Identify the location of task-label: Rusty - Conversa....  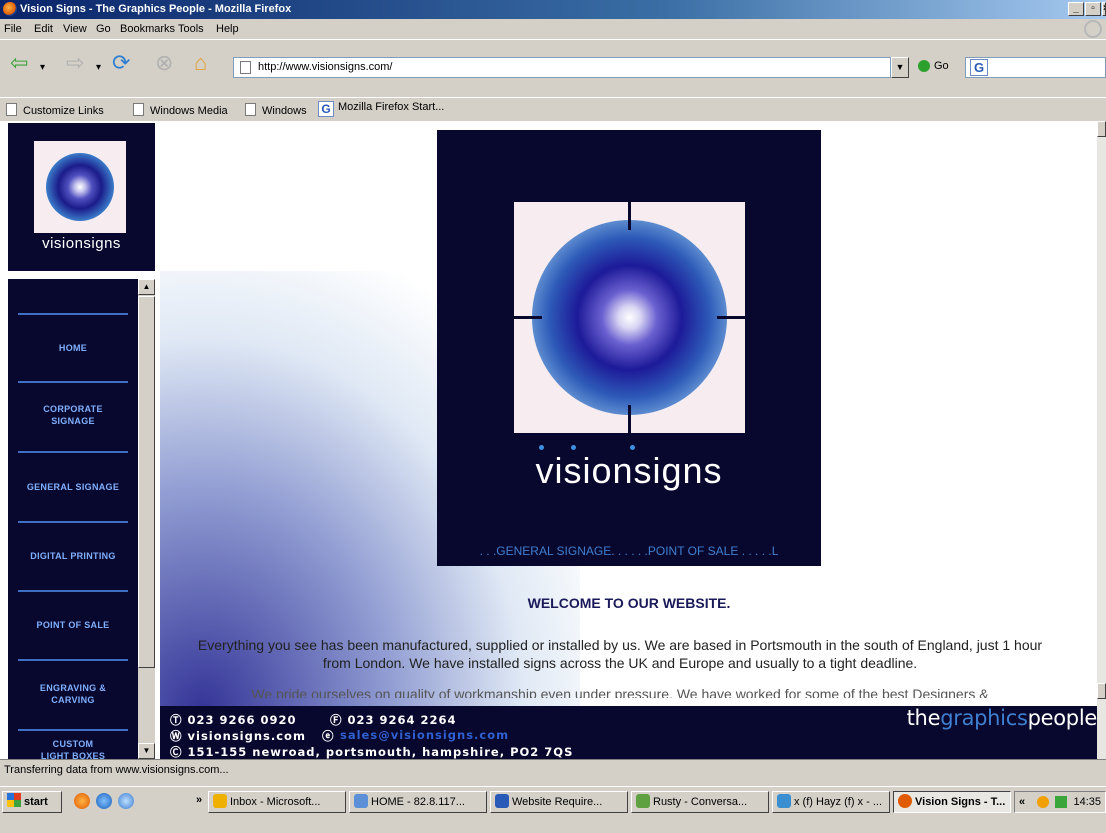
(700, 802).